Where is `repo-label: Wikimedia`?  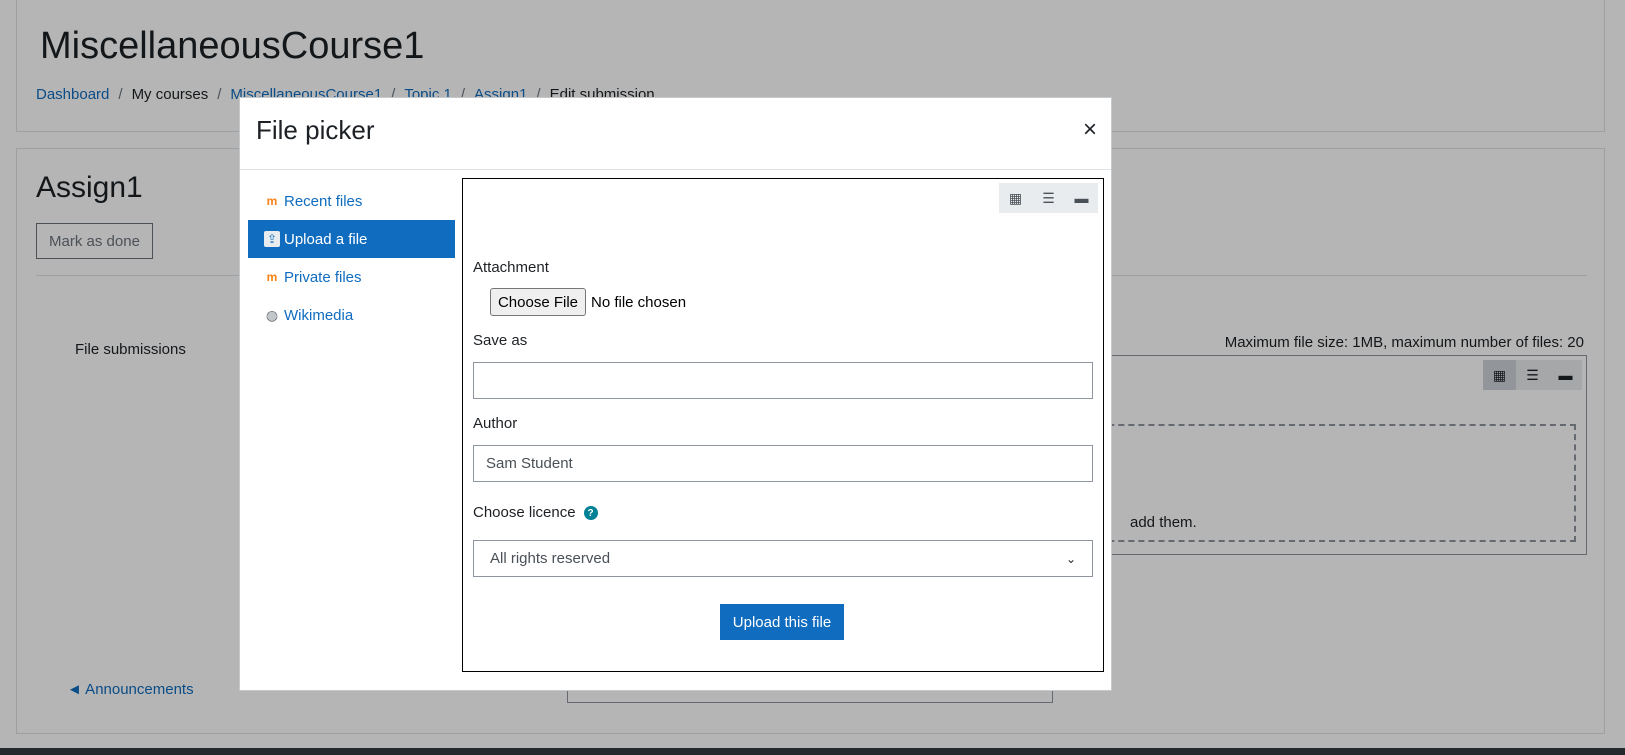 repo-label: Wikimedia is located at coordinates (319, 315).